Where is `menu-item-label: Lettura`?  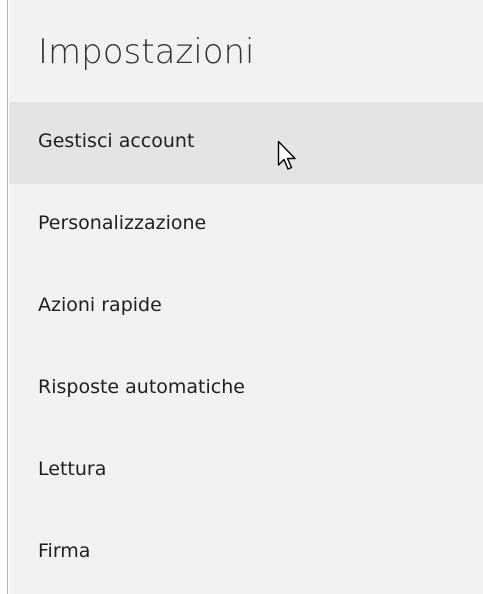 menu-item-label: Lettura is located at coordinates (72, 469).